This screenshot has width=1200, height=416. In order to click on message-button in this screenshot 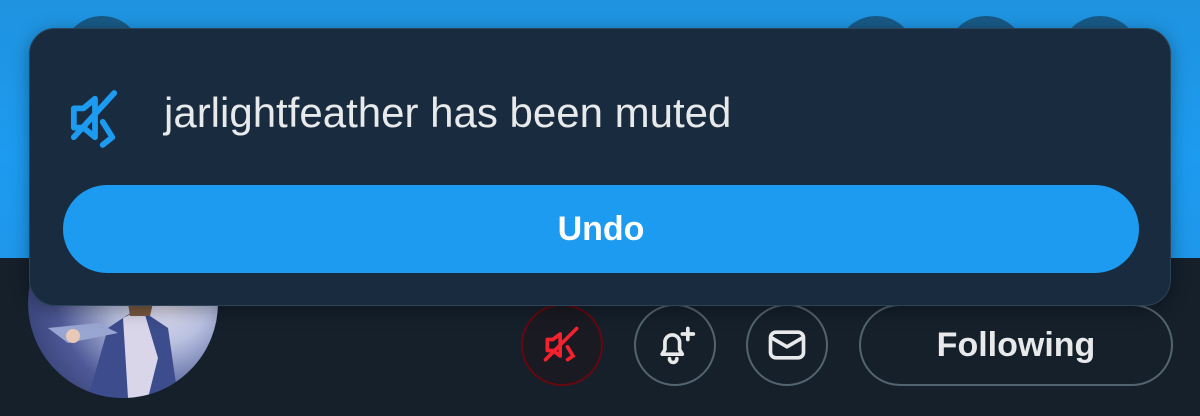, I will do `click(787, 345)`.